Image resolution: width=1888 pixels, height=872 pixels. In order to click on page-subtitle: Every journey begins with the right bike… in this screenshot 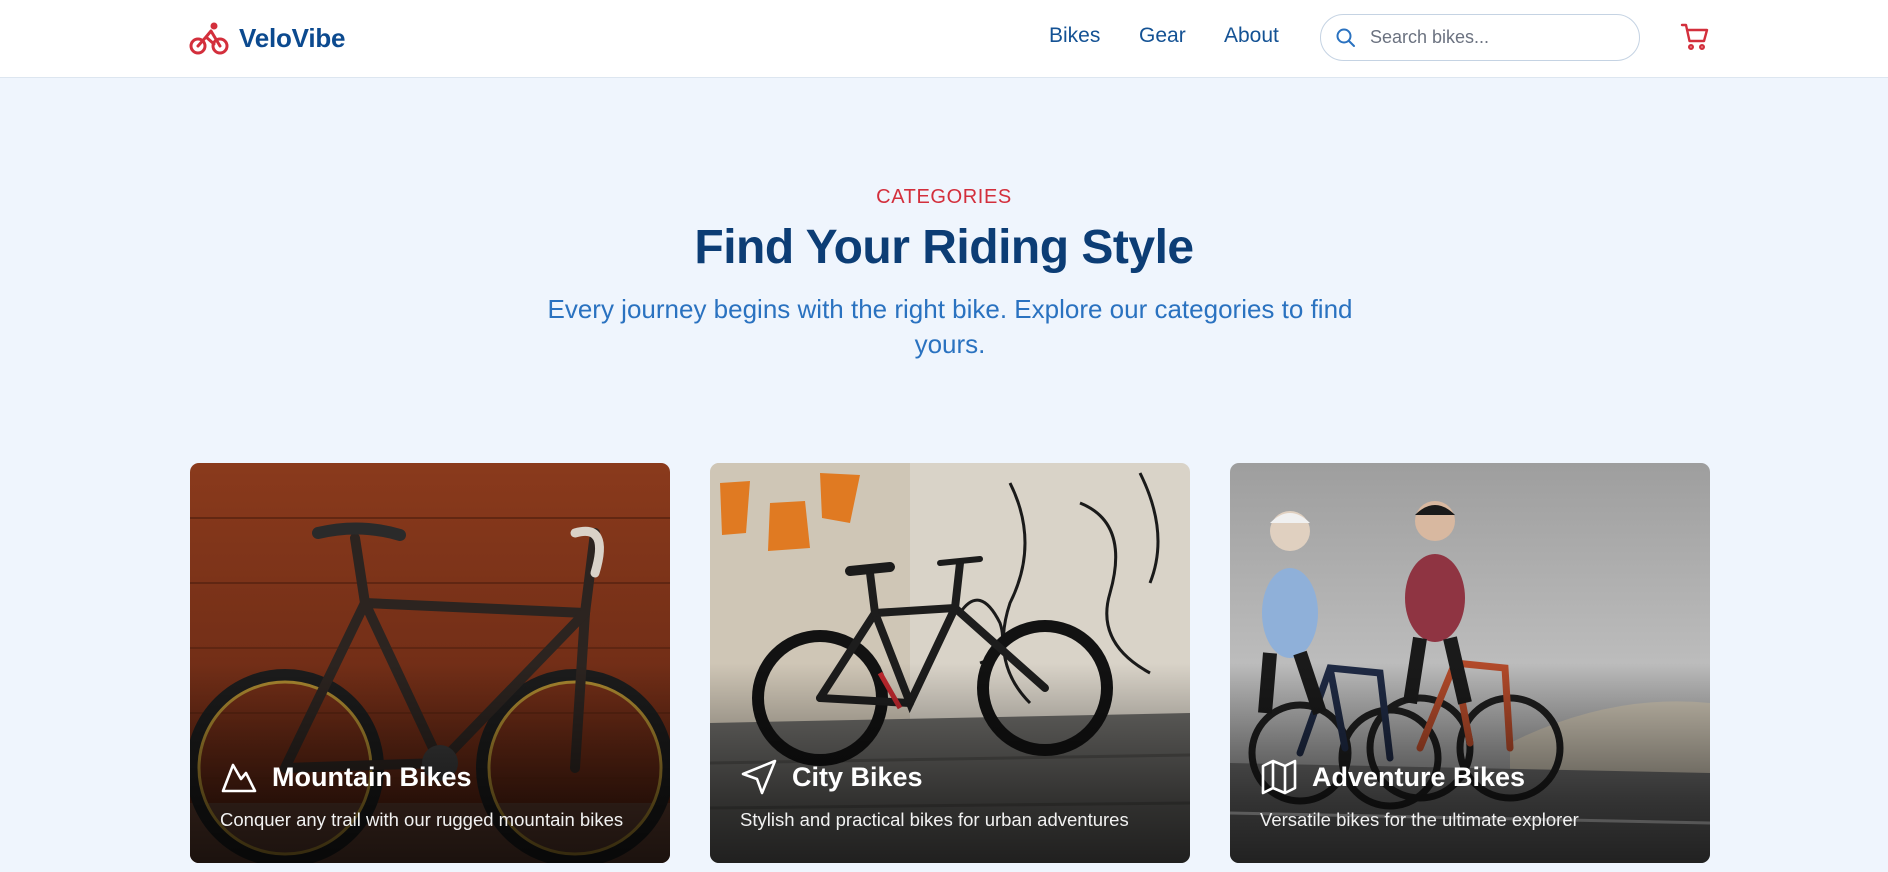, I will do `click(950, 326)`.